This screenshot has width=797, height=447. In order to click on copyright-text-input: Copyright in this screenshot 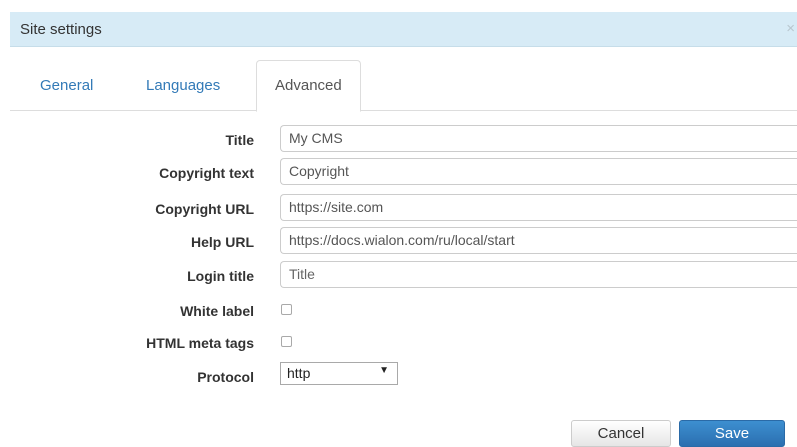, I will do `click(538, 171)`.